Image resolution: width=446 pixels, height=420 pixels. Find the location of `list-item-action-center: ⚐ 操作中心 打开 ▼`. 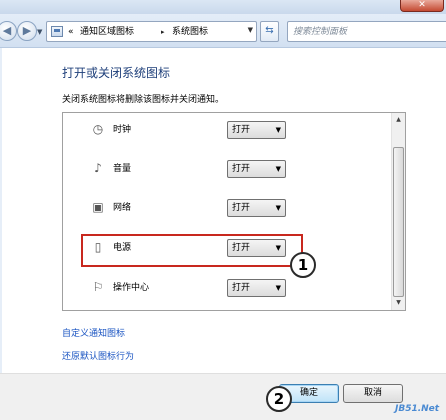

list-item-action-center: ⚐ 操作中心 打开 ▼ is located at coordinates (228, 288).